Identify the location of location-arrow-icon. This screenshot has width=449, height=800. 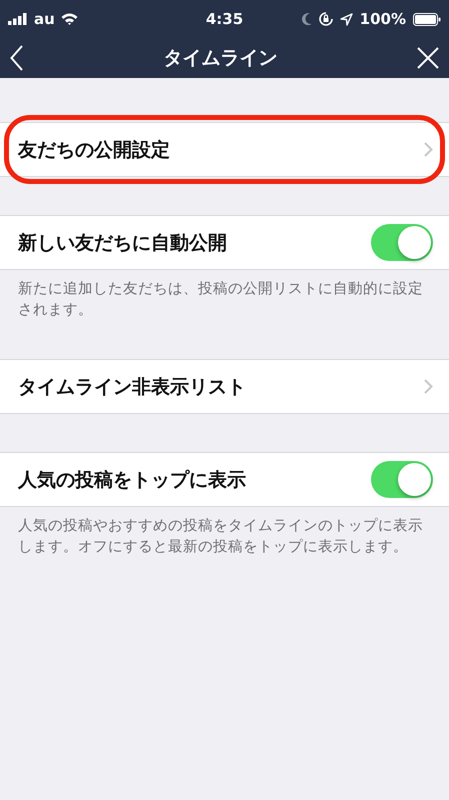
(346, 19).